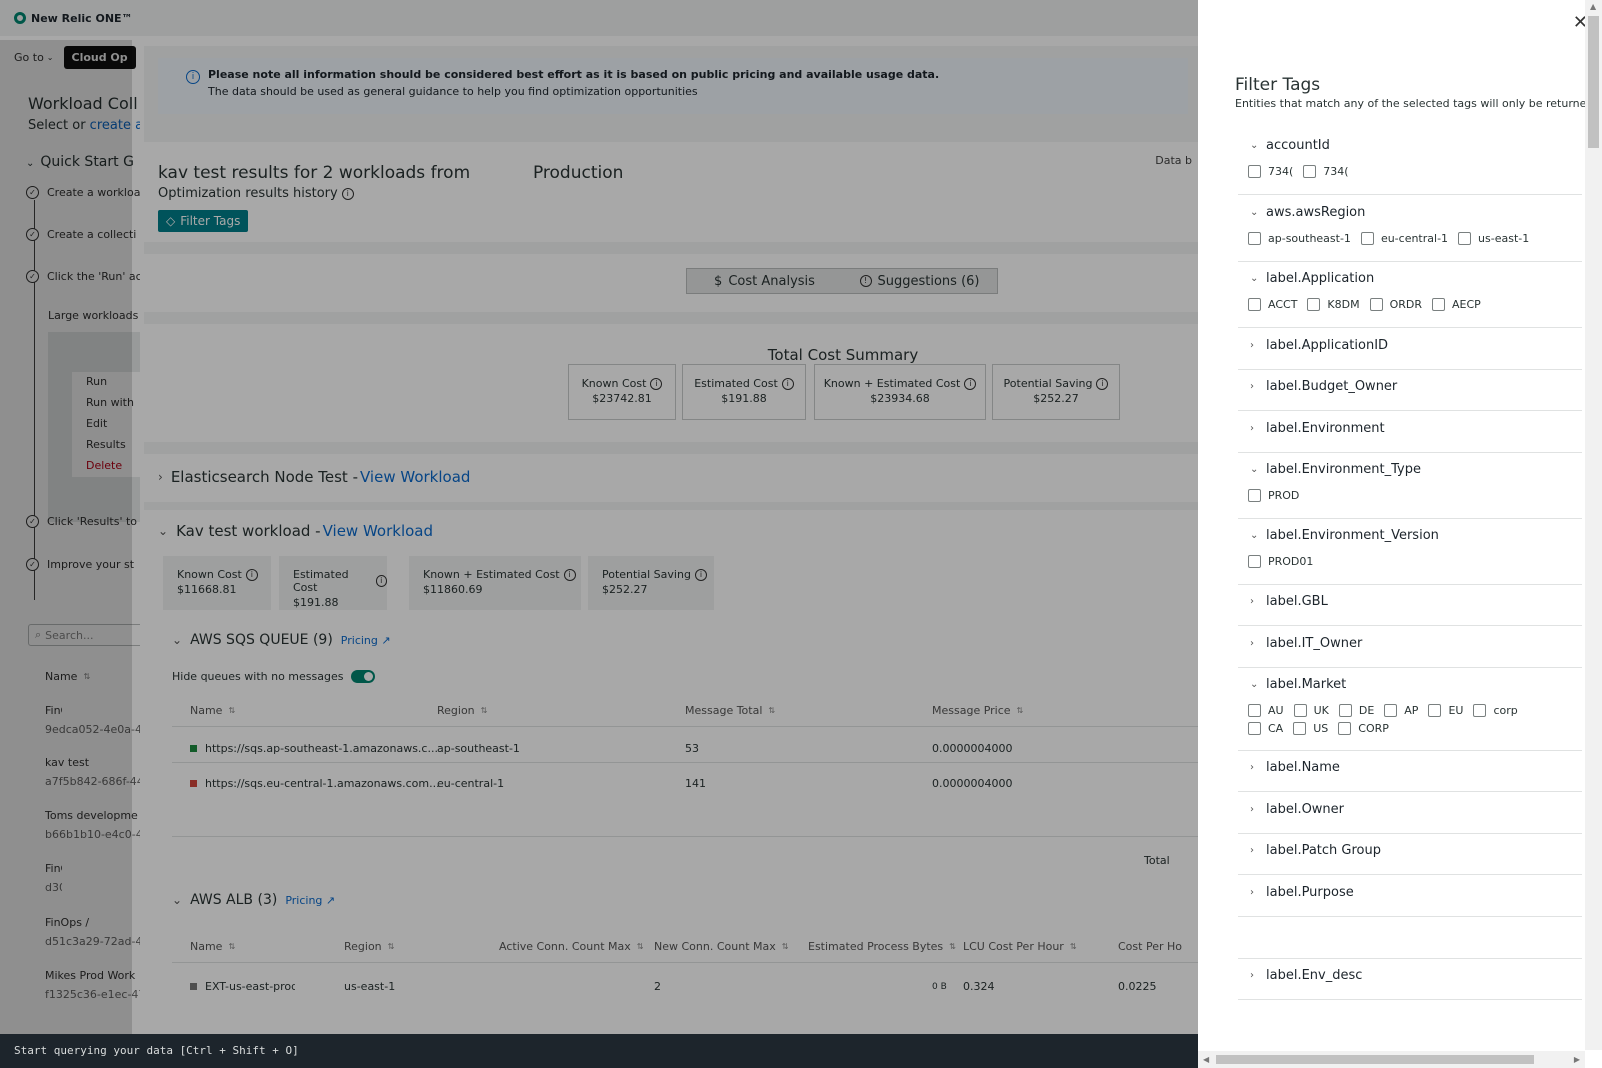 This screenshot has height=1068, width=1602. Describe the element at coordinates (246, 986) in the screenshot. I see `table-row-name: EXT-us-east-prod-` at that location.